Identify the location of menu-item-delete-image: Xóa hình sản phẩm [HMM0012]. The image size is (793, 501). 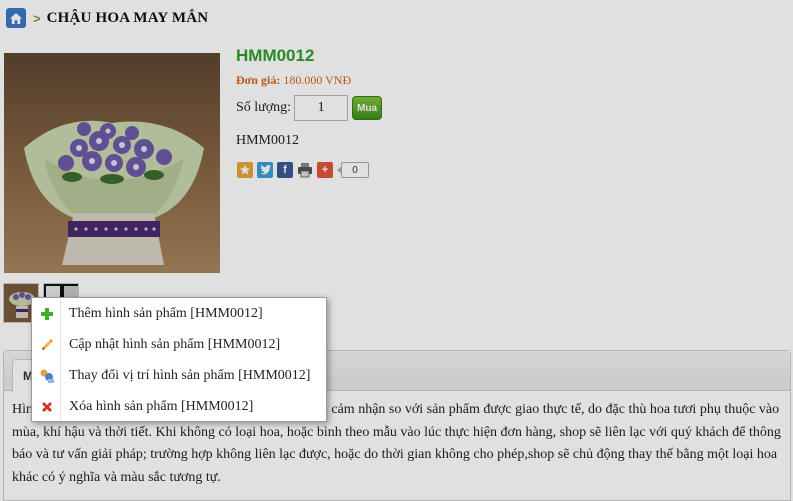
(179, 407).